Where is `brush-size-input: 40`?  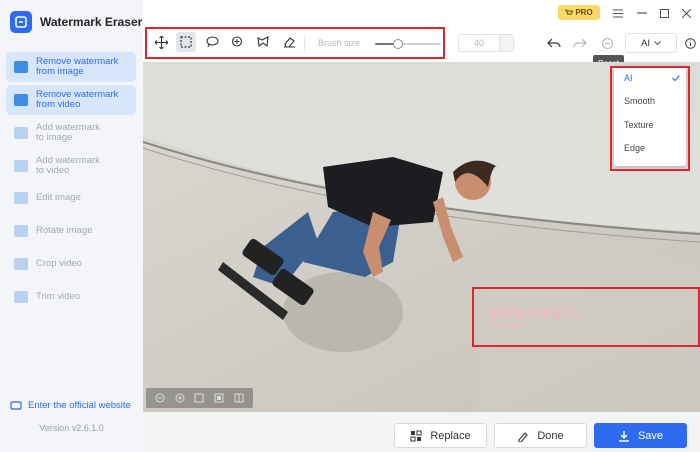 brush-size-input: 40 is located at coordinates (486, 43).